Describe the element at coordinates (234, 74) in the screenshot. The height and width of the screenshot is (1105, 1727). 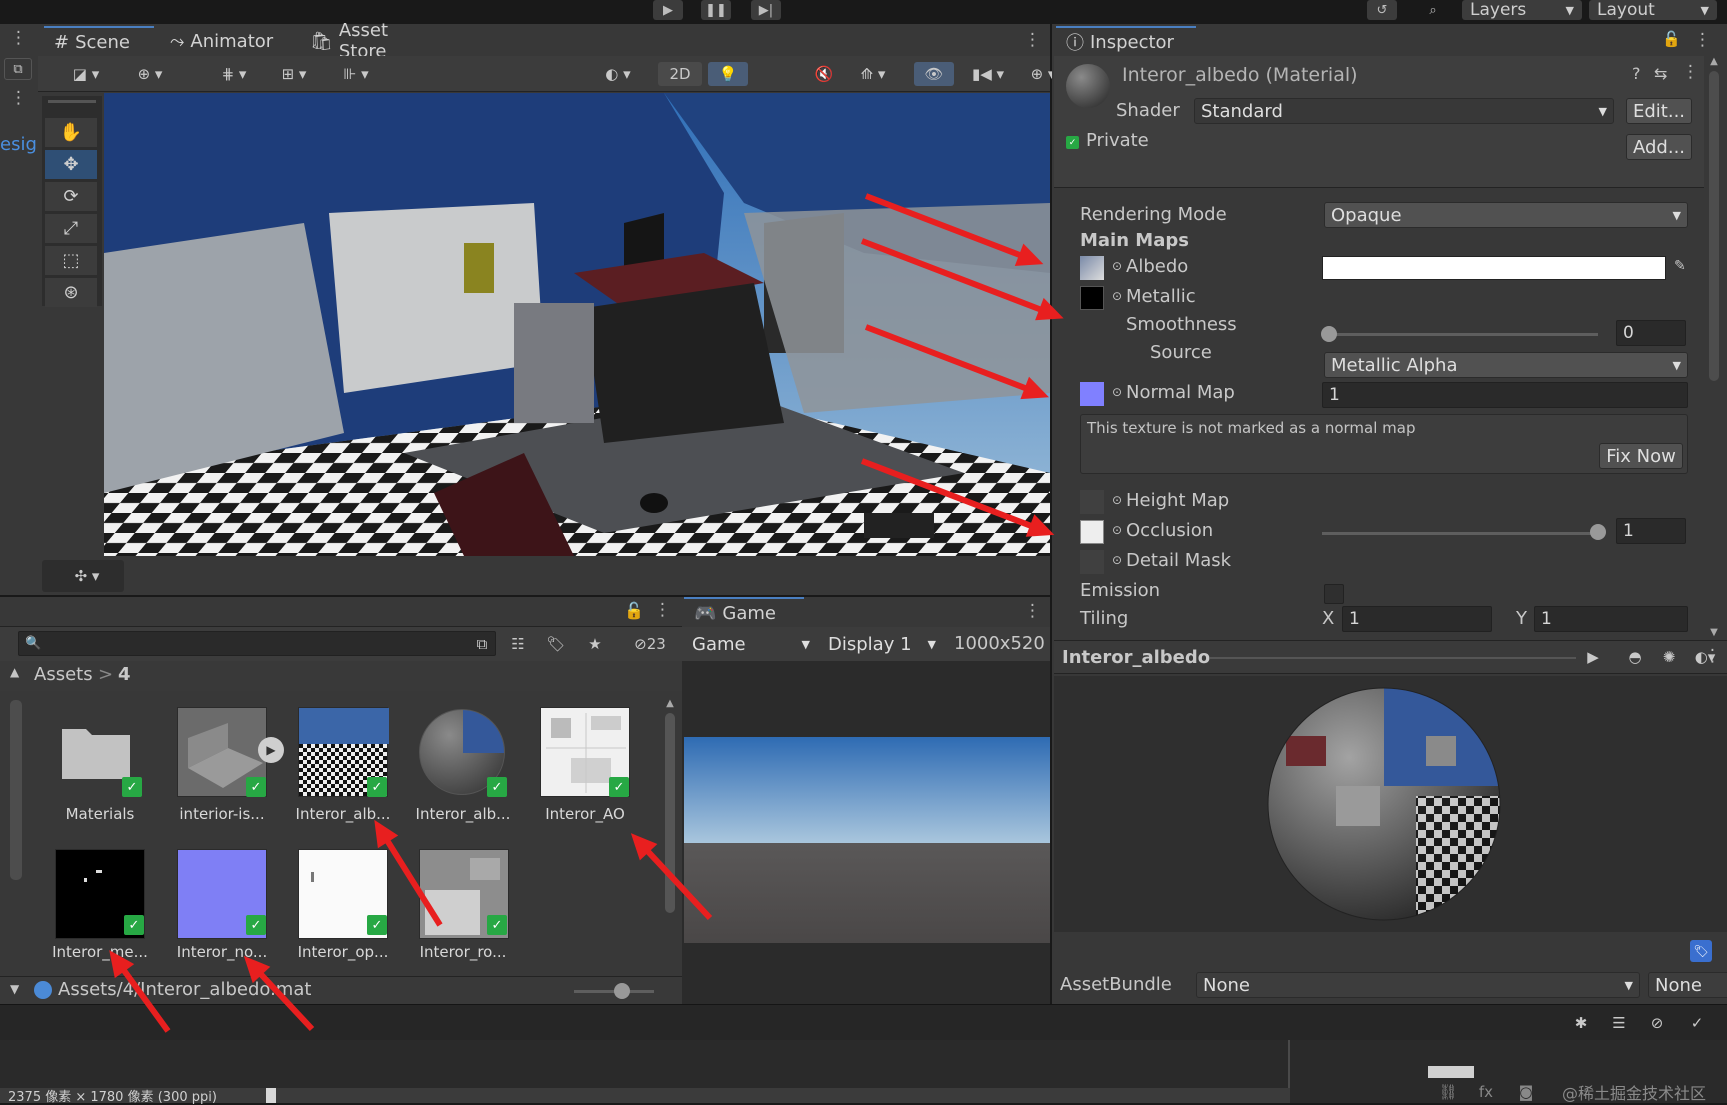
I see `grid-snap-icon: ⋕ ▾` at that location.